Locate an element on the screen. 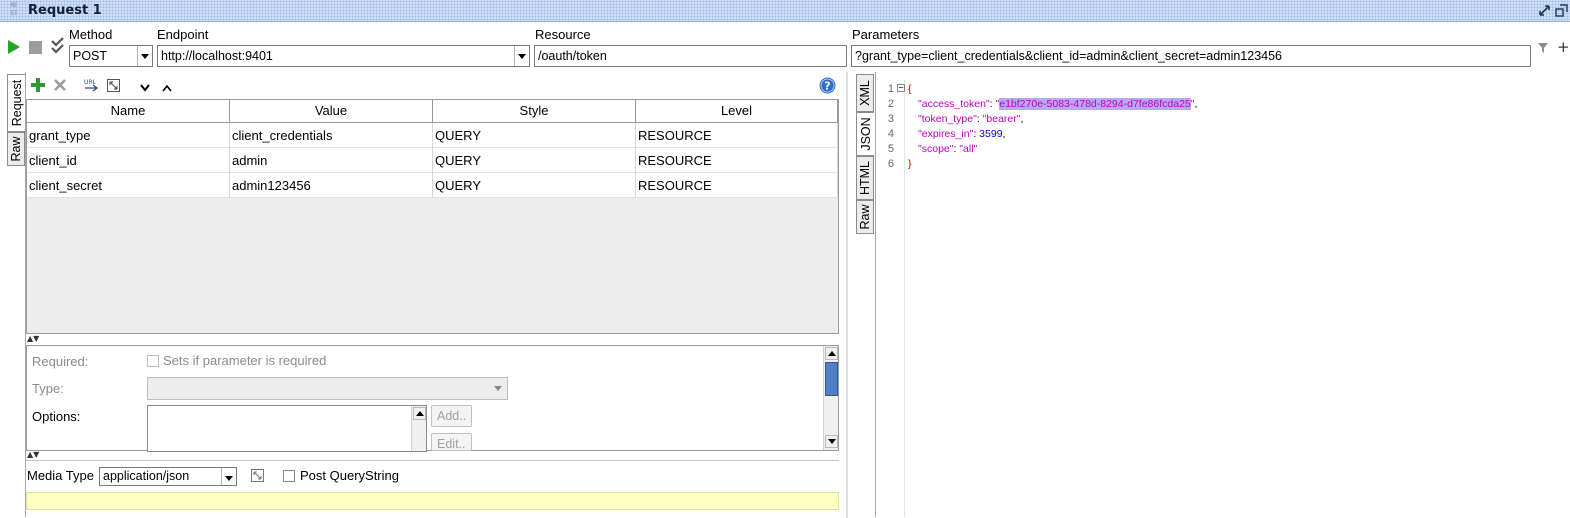 Image resolution: width=1570 pixels, height=518 pixels. tab-request: Request is located at coordinates (16, 103).